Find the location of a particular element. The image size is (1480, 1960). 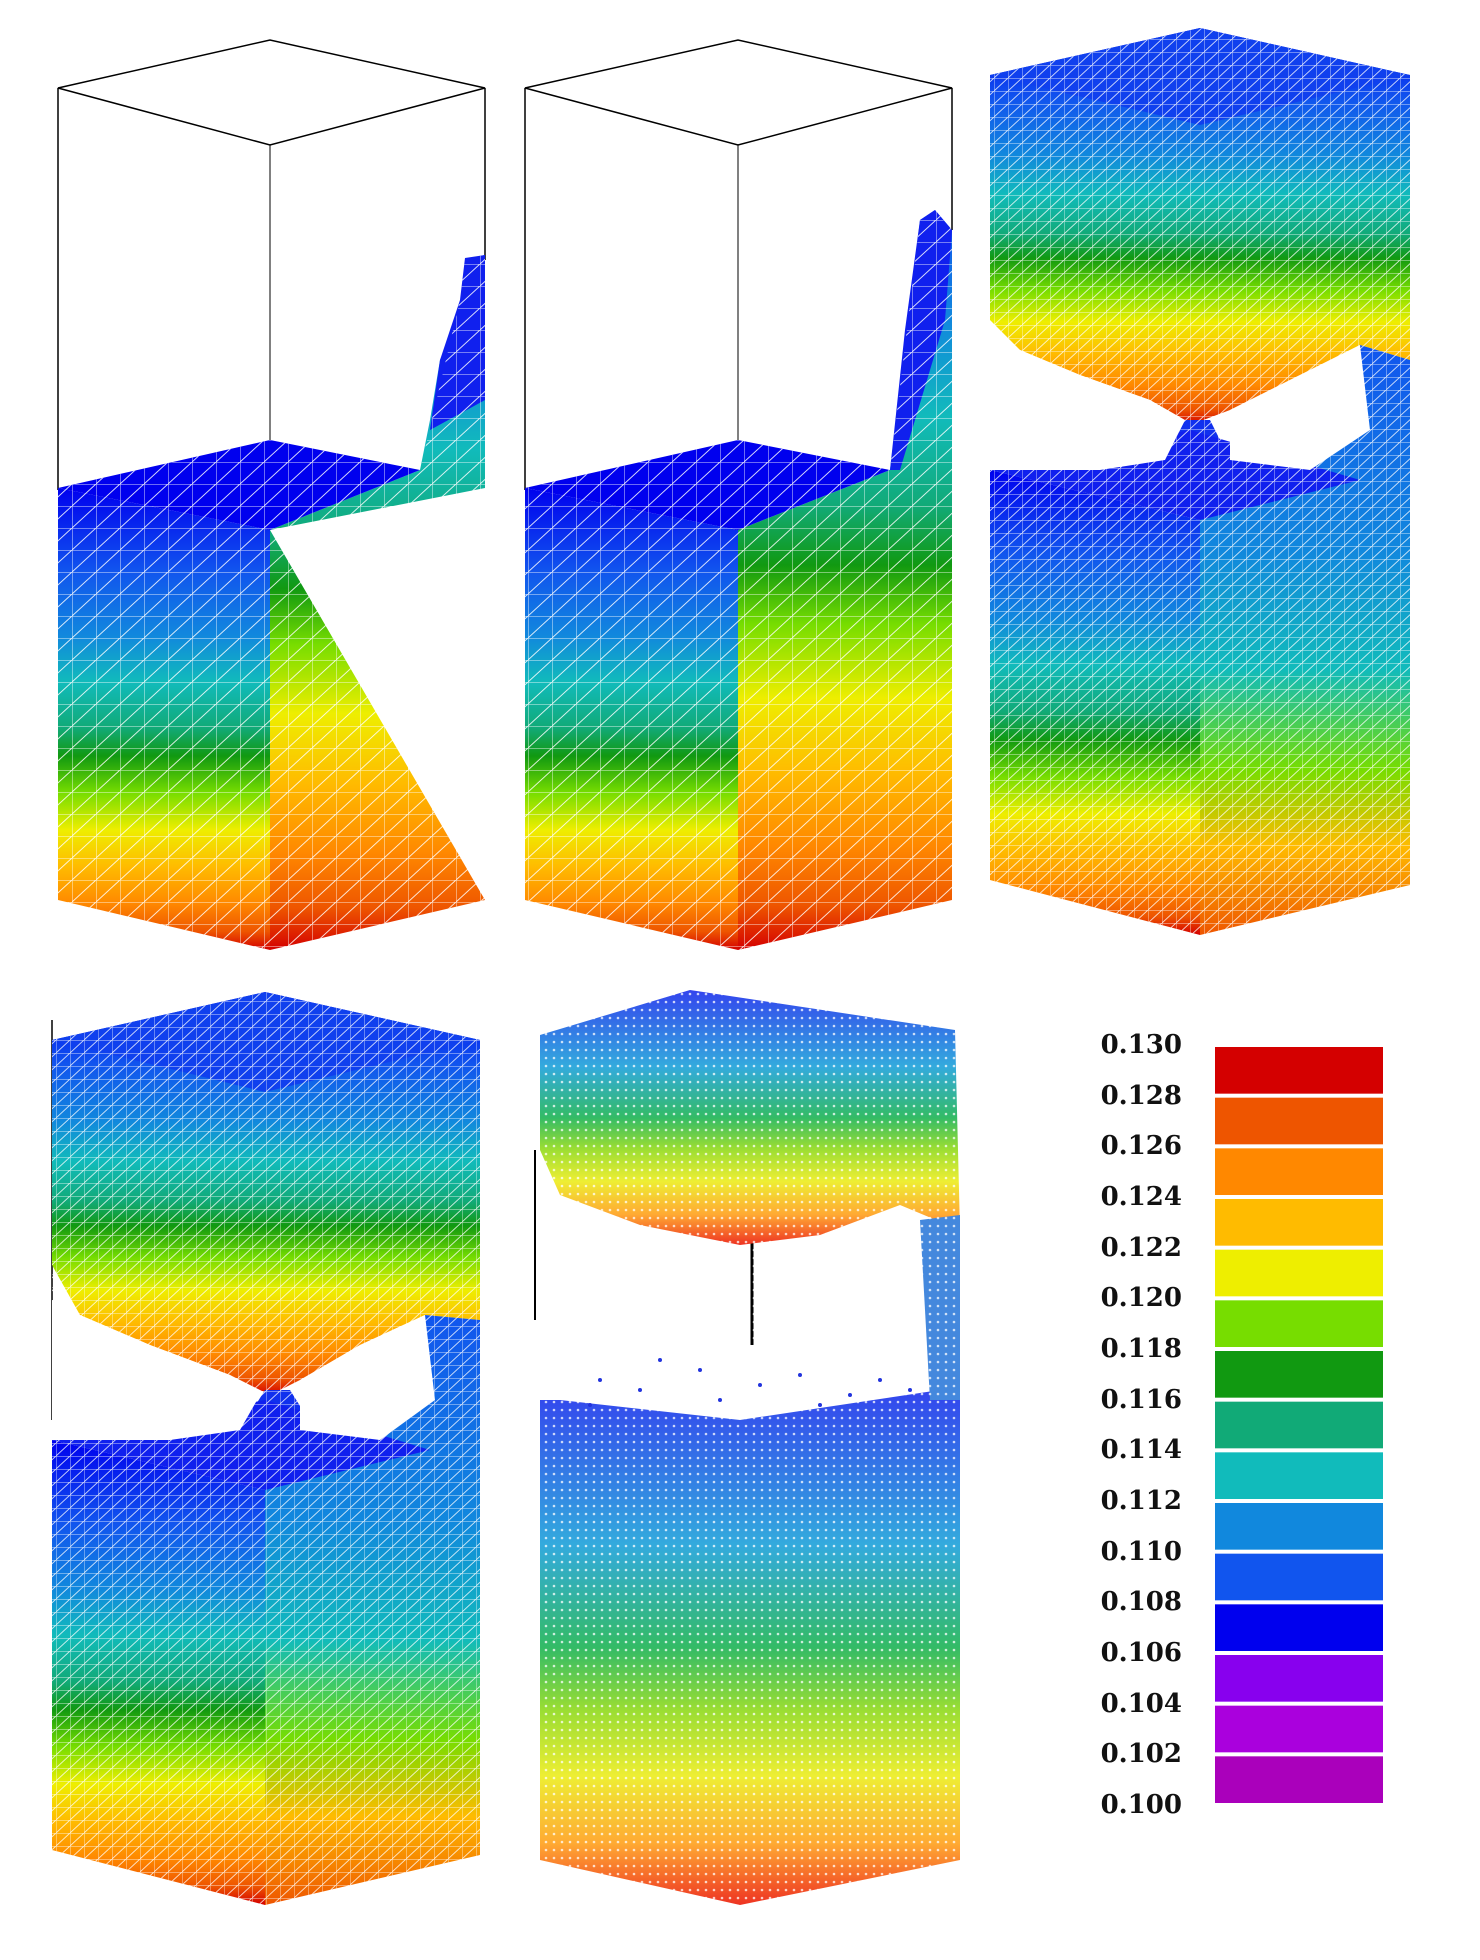

legend-label: 0.110 is located at coordinates (1141, 1551).